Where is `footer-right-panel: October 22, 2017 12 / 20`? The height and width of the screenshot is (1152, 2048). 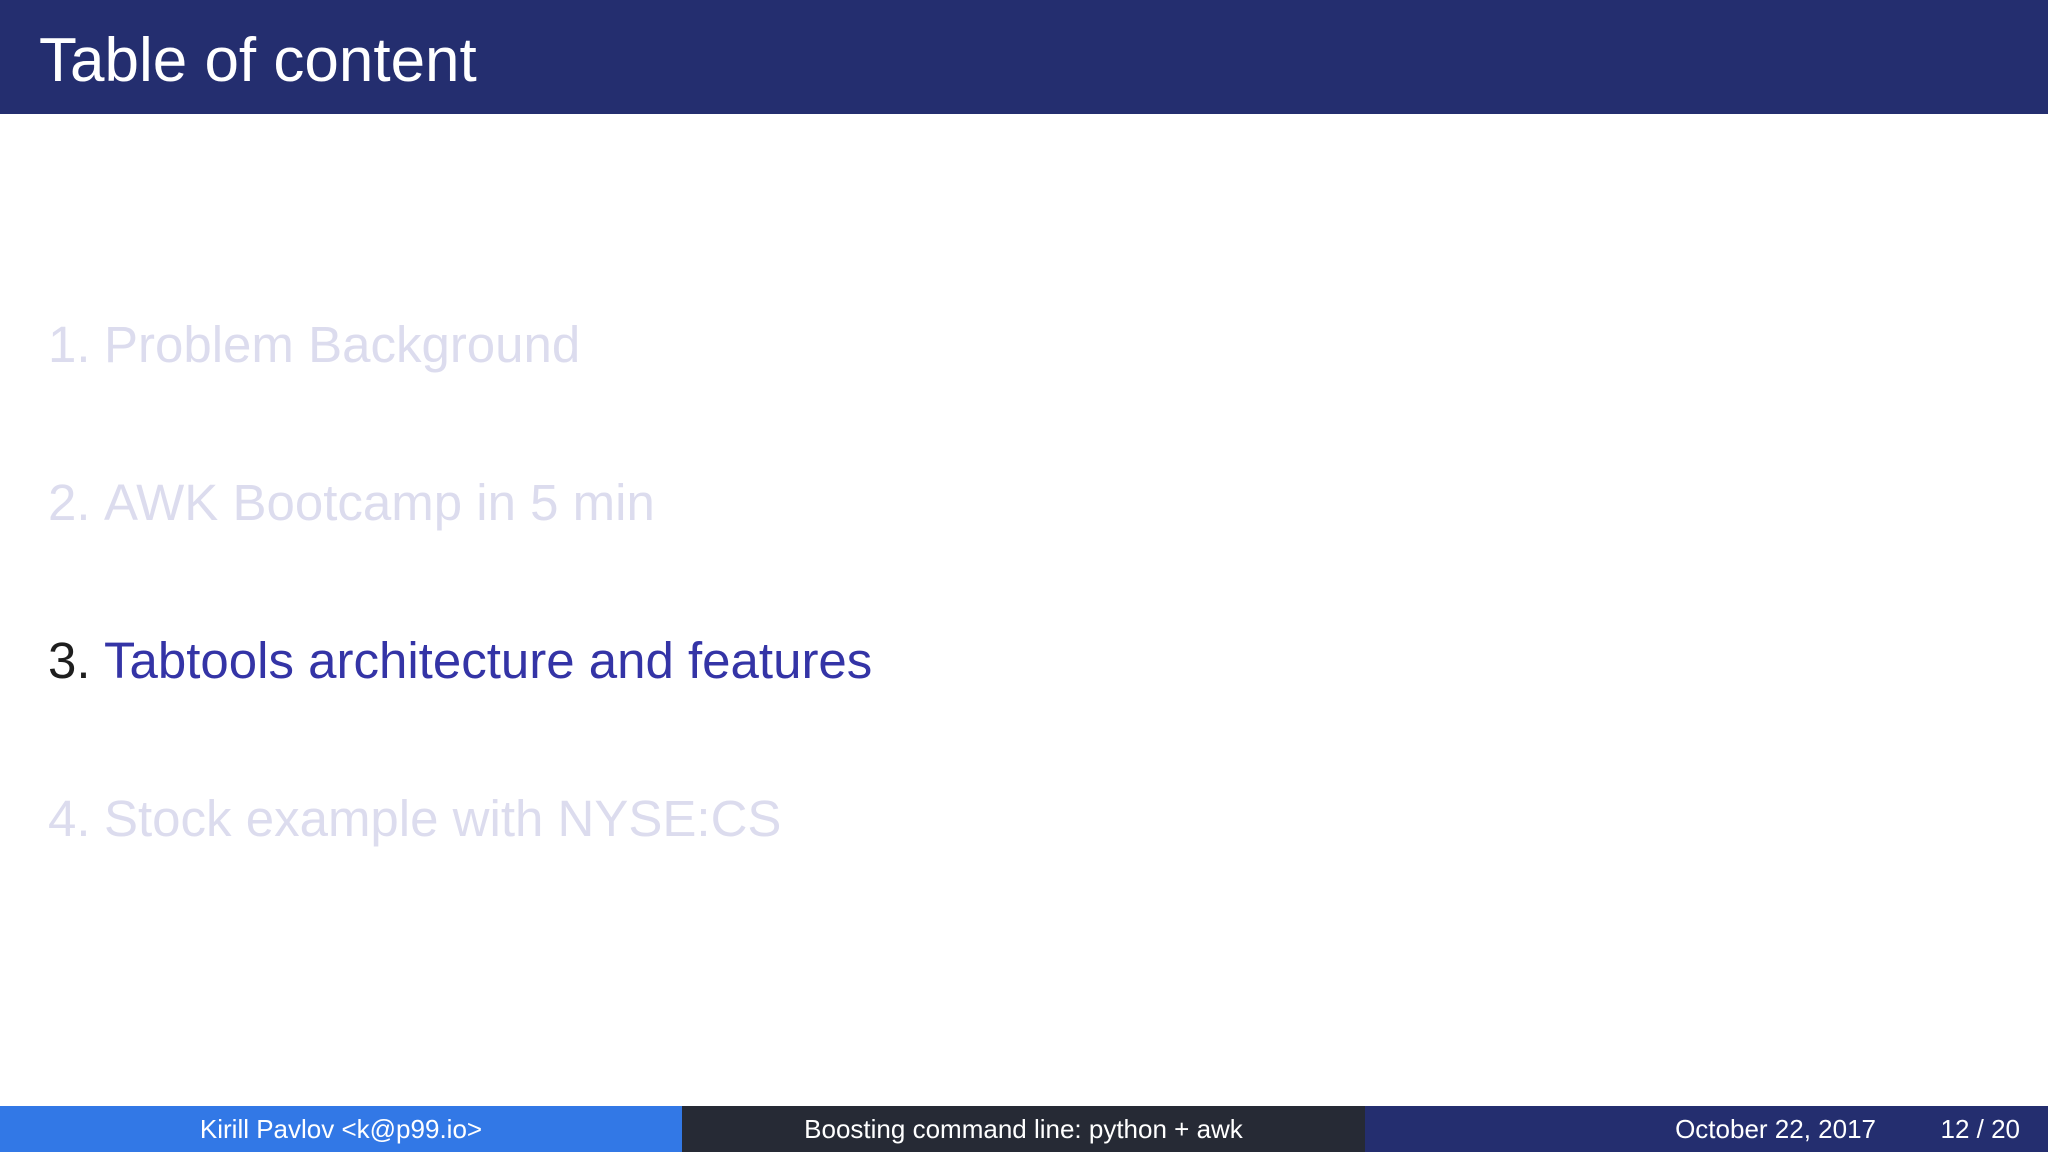 footer-right-panel: October 22, 2017 12 / 20 is located at coordinates (1706, 1129).